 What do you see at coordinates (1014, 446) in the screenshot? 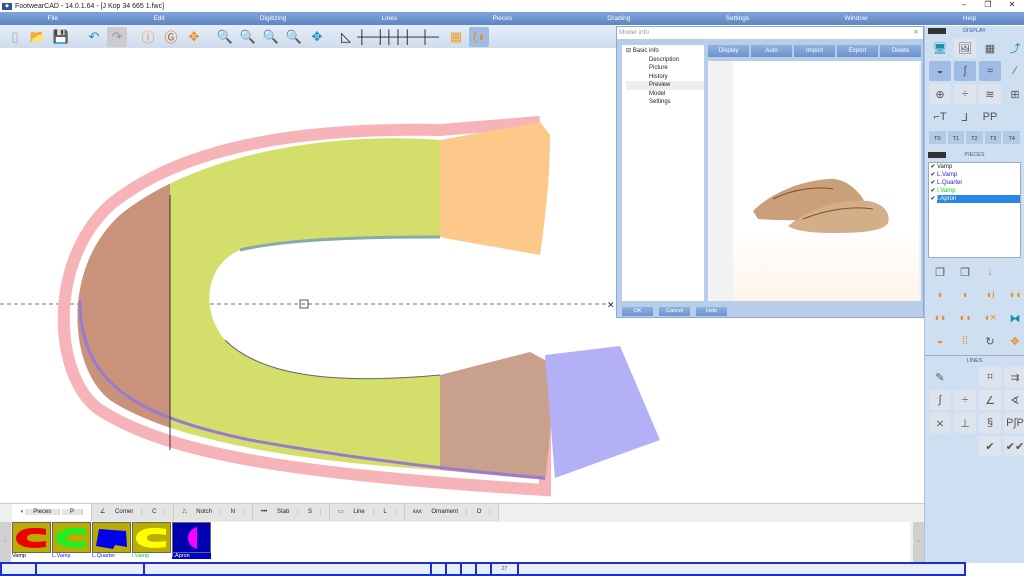
I see `line-check-all-icon: ✔✔` at bounding box center [1014, 446].